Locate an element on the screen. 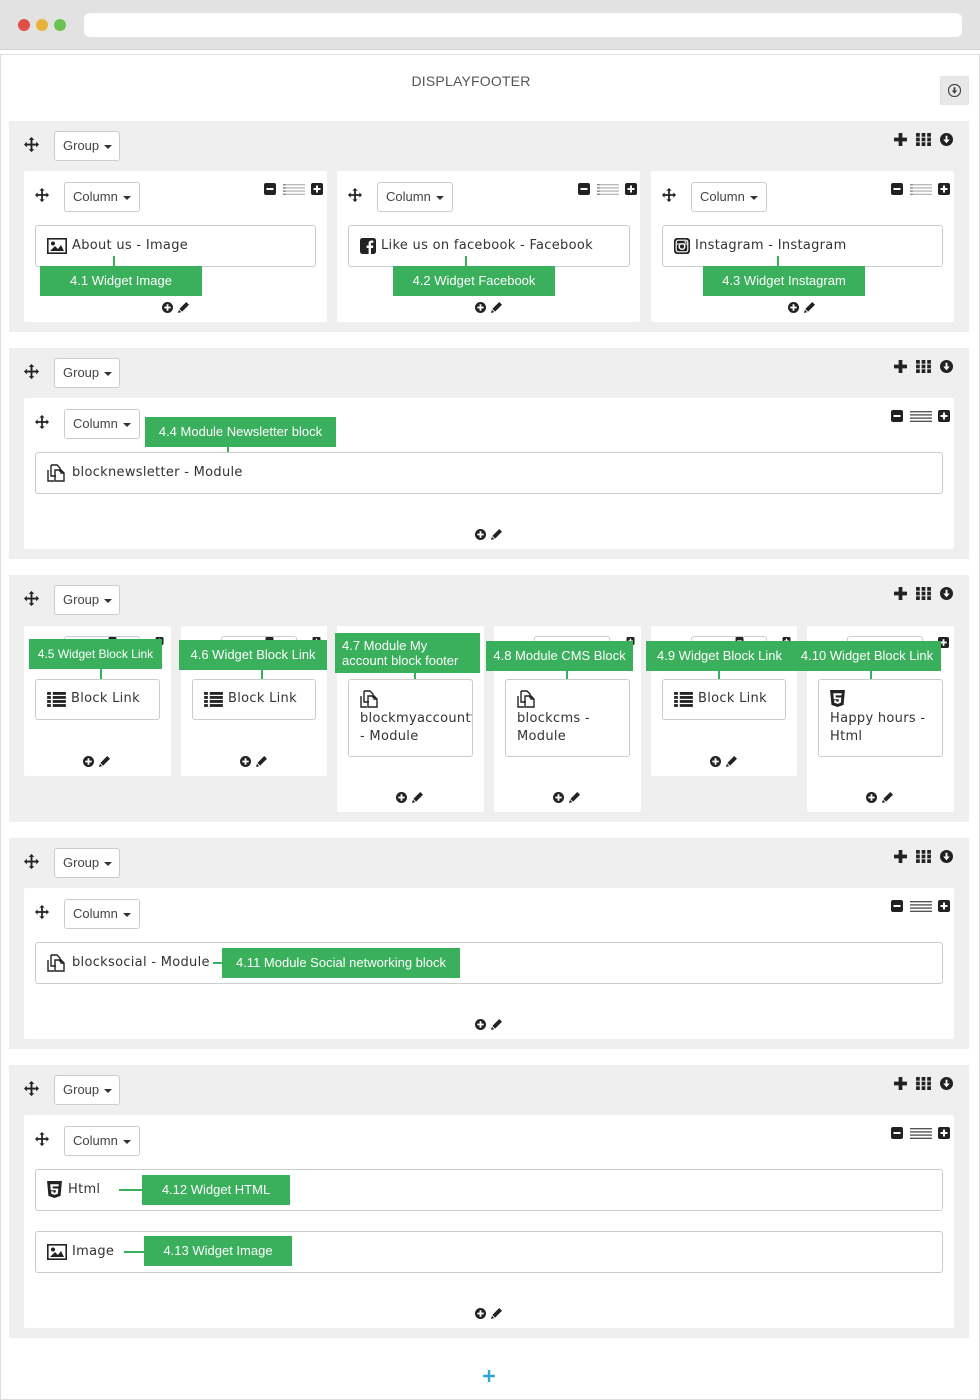 The height and width of the screenshot is (1400, 980). column-2: 4.6 Widget Block Link Block Link is located at coordinates (253, 701).